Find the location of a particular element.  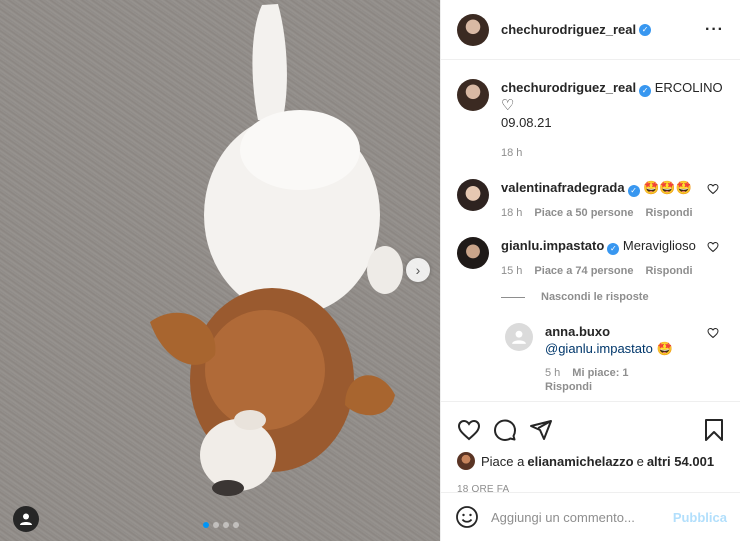

liked-by-others: altri 54.001 is located at coordinates (680, 461).